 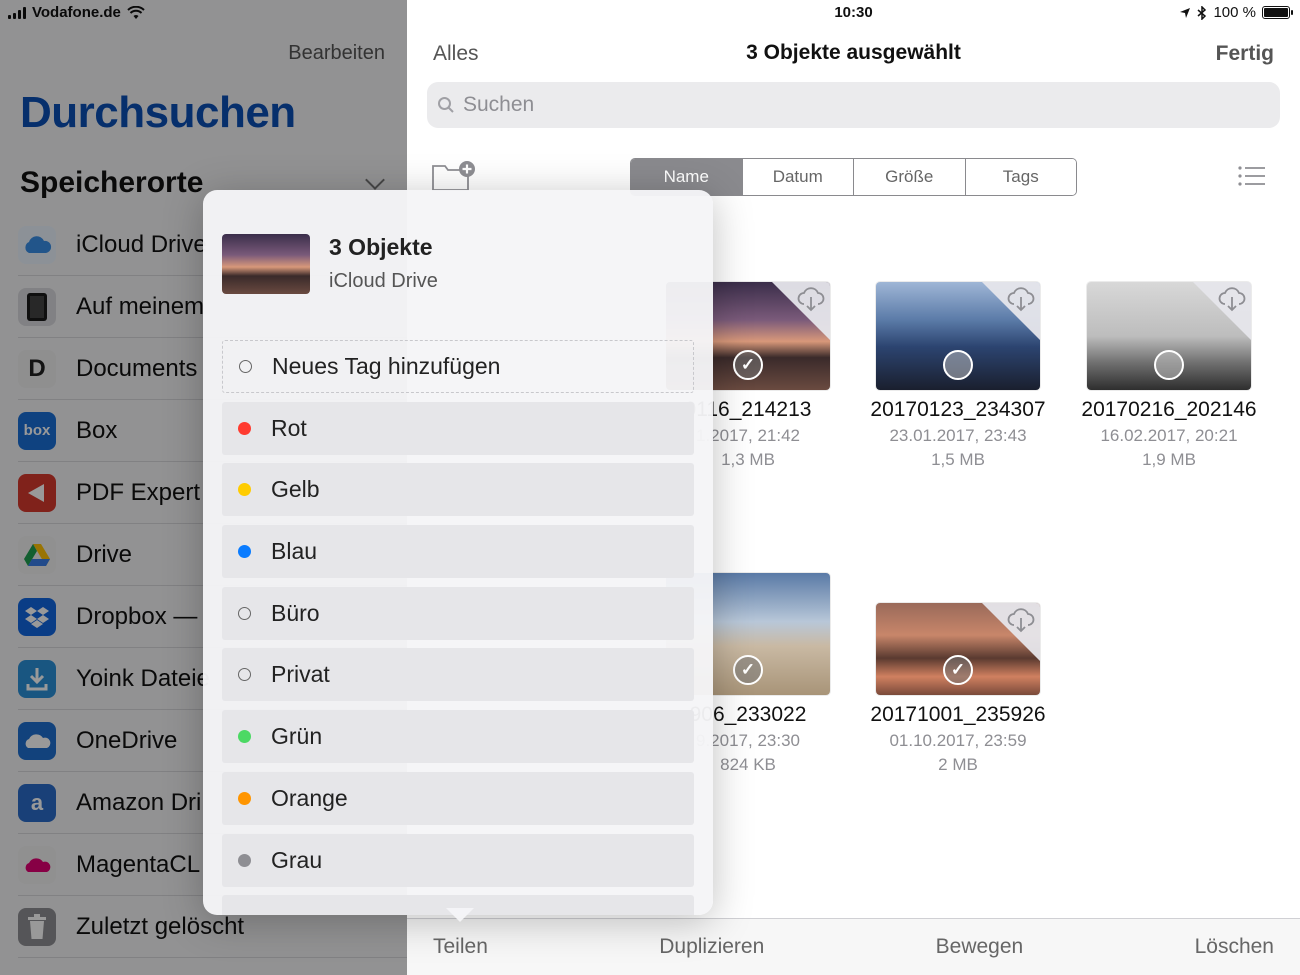 I want to click on tag-item-blue: Blau, so click(x=458, y=552).